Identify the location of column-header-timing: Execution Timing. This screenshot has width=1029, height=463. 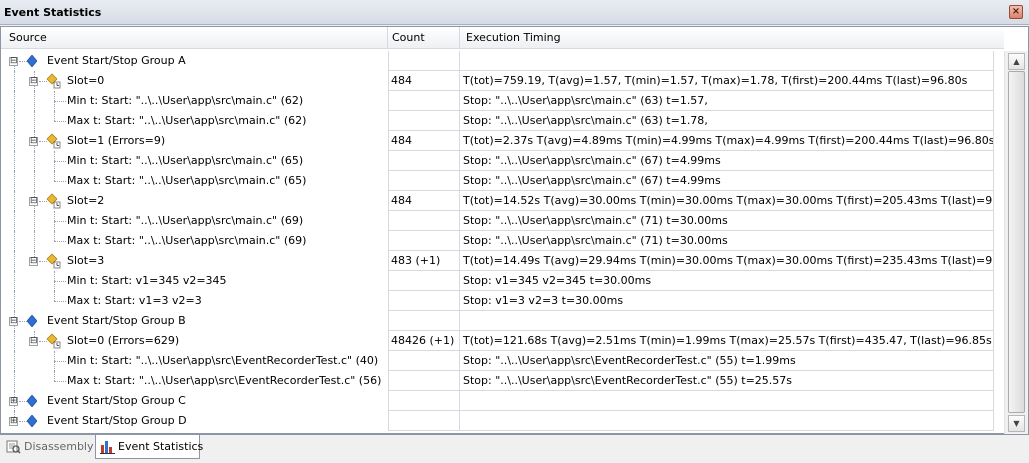
(732, 38).